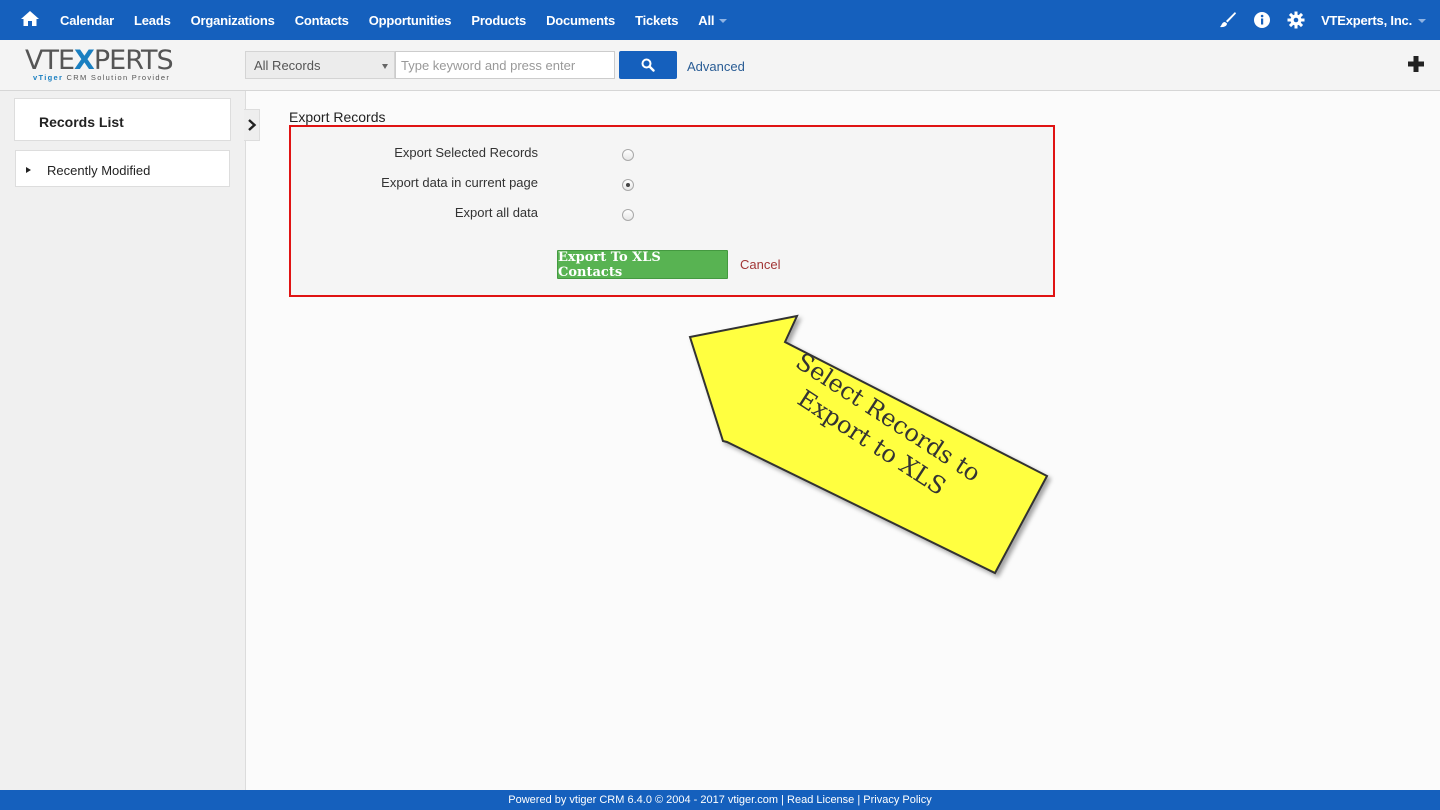  Describe the element at coordinates (880, 429) in the screenshot. I see `annotation-callout: Select Records to Export to XLS` at that location.